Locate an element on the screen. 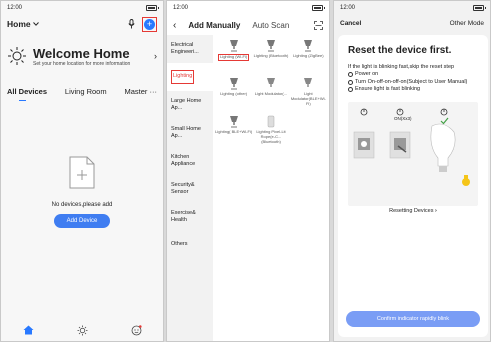 The height and width of the screenshot is (342, 491). category-label: Exercise& Health is located at coordinates (183, 216).